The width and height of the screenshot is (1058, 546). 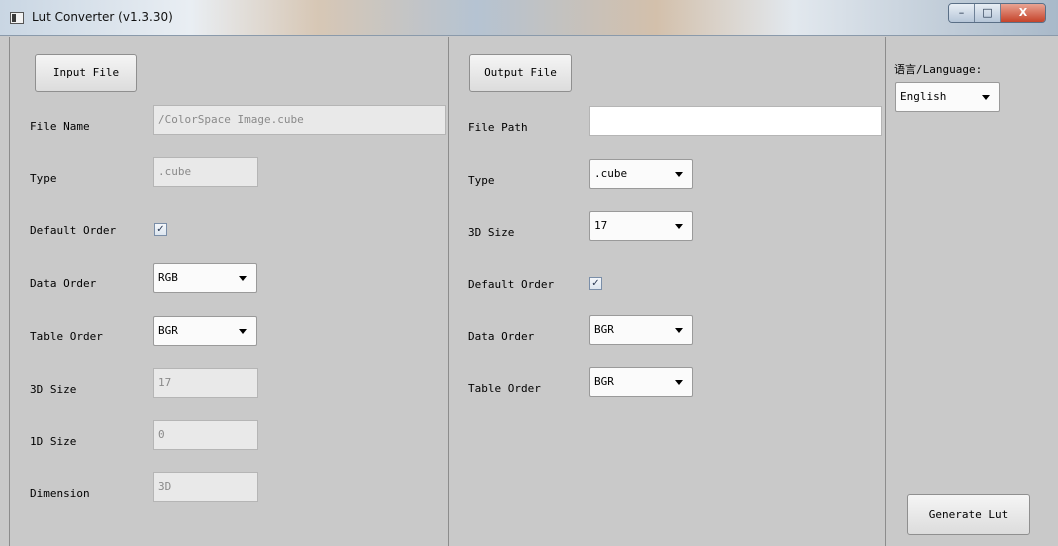 I want to click on size3d-field: 17, so click(x=205, y=383).